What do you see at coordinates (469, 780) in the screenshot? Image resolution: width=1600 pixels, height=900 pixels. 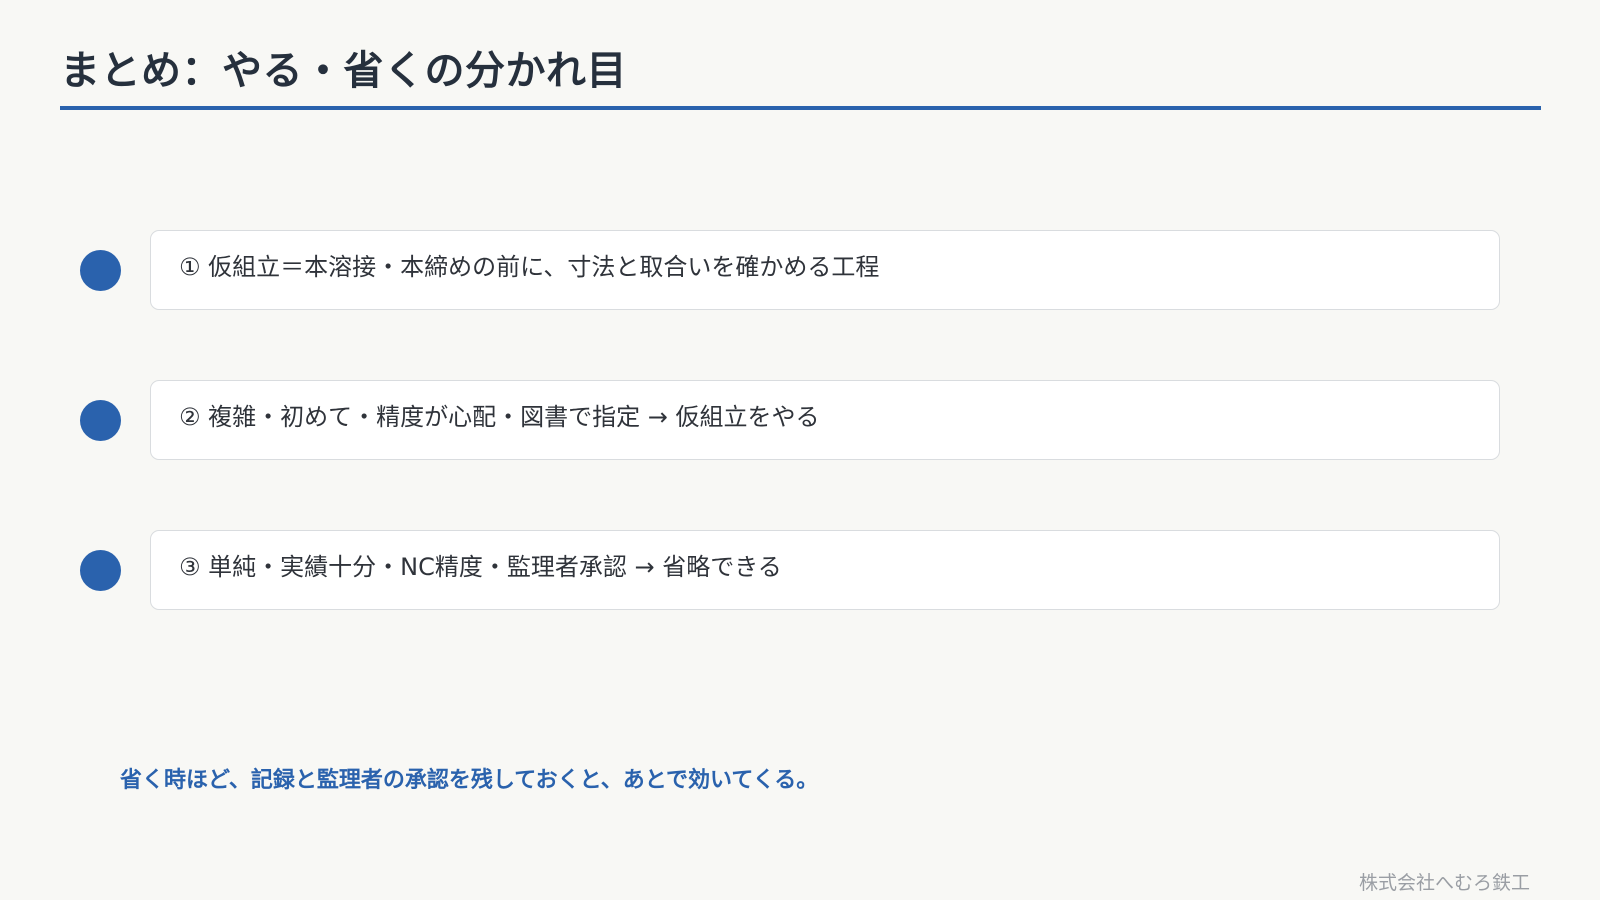 I see `key-message: 省く時ほど、記録と監理者の承認を残しておくと、あとで効いてくる。` at bounding box center [469, 780].